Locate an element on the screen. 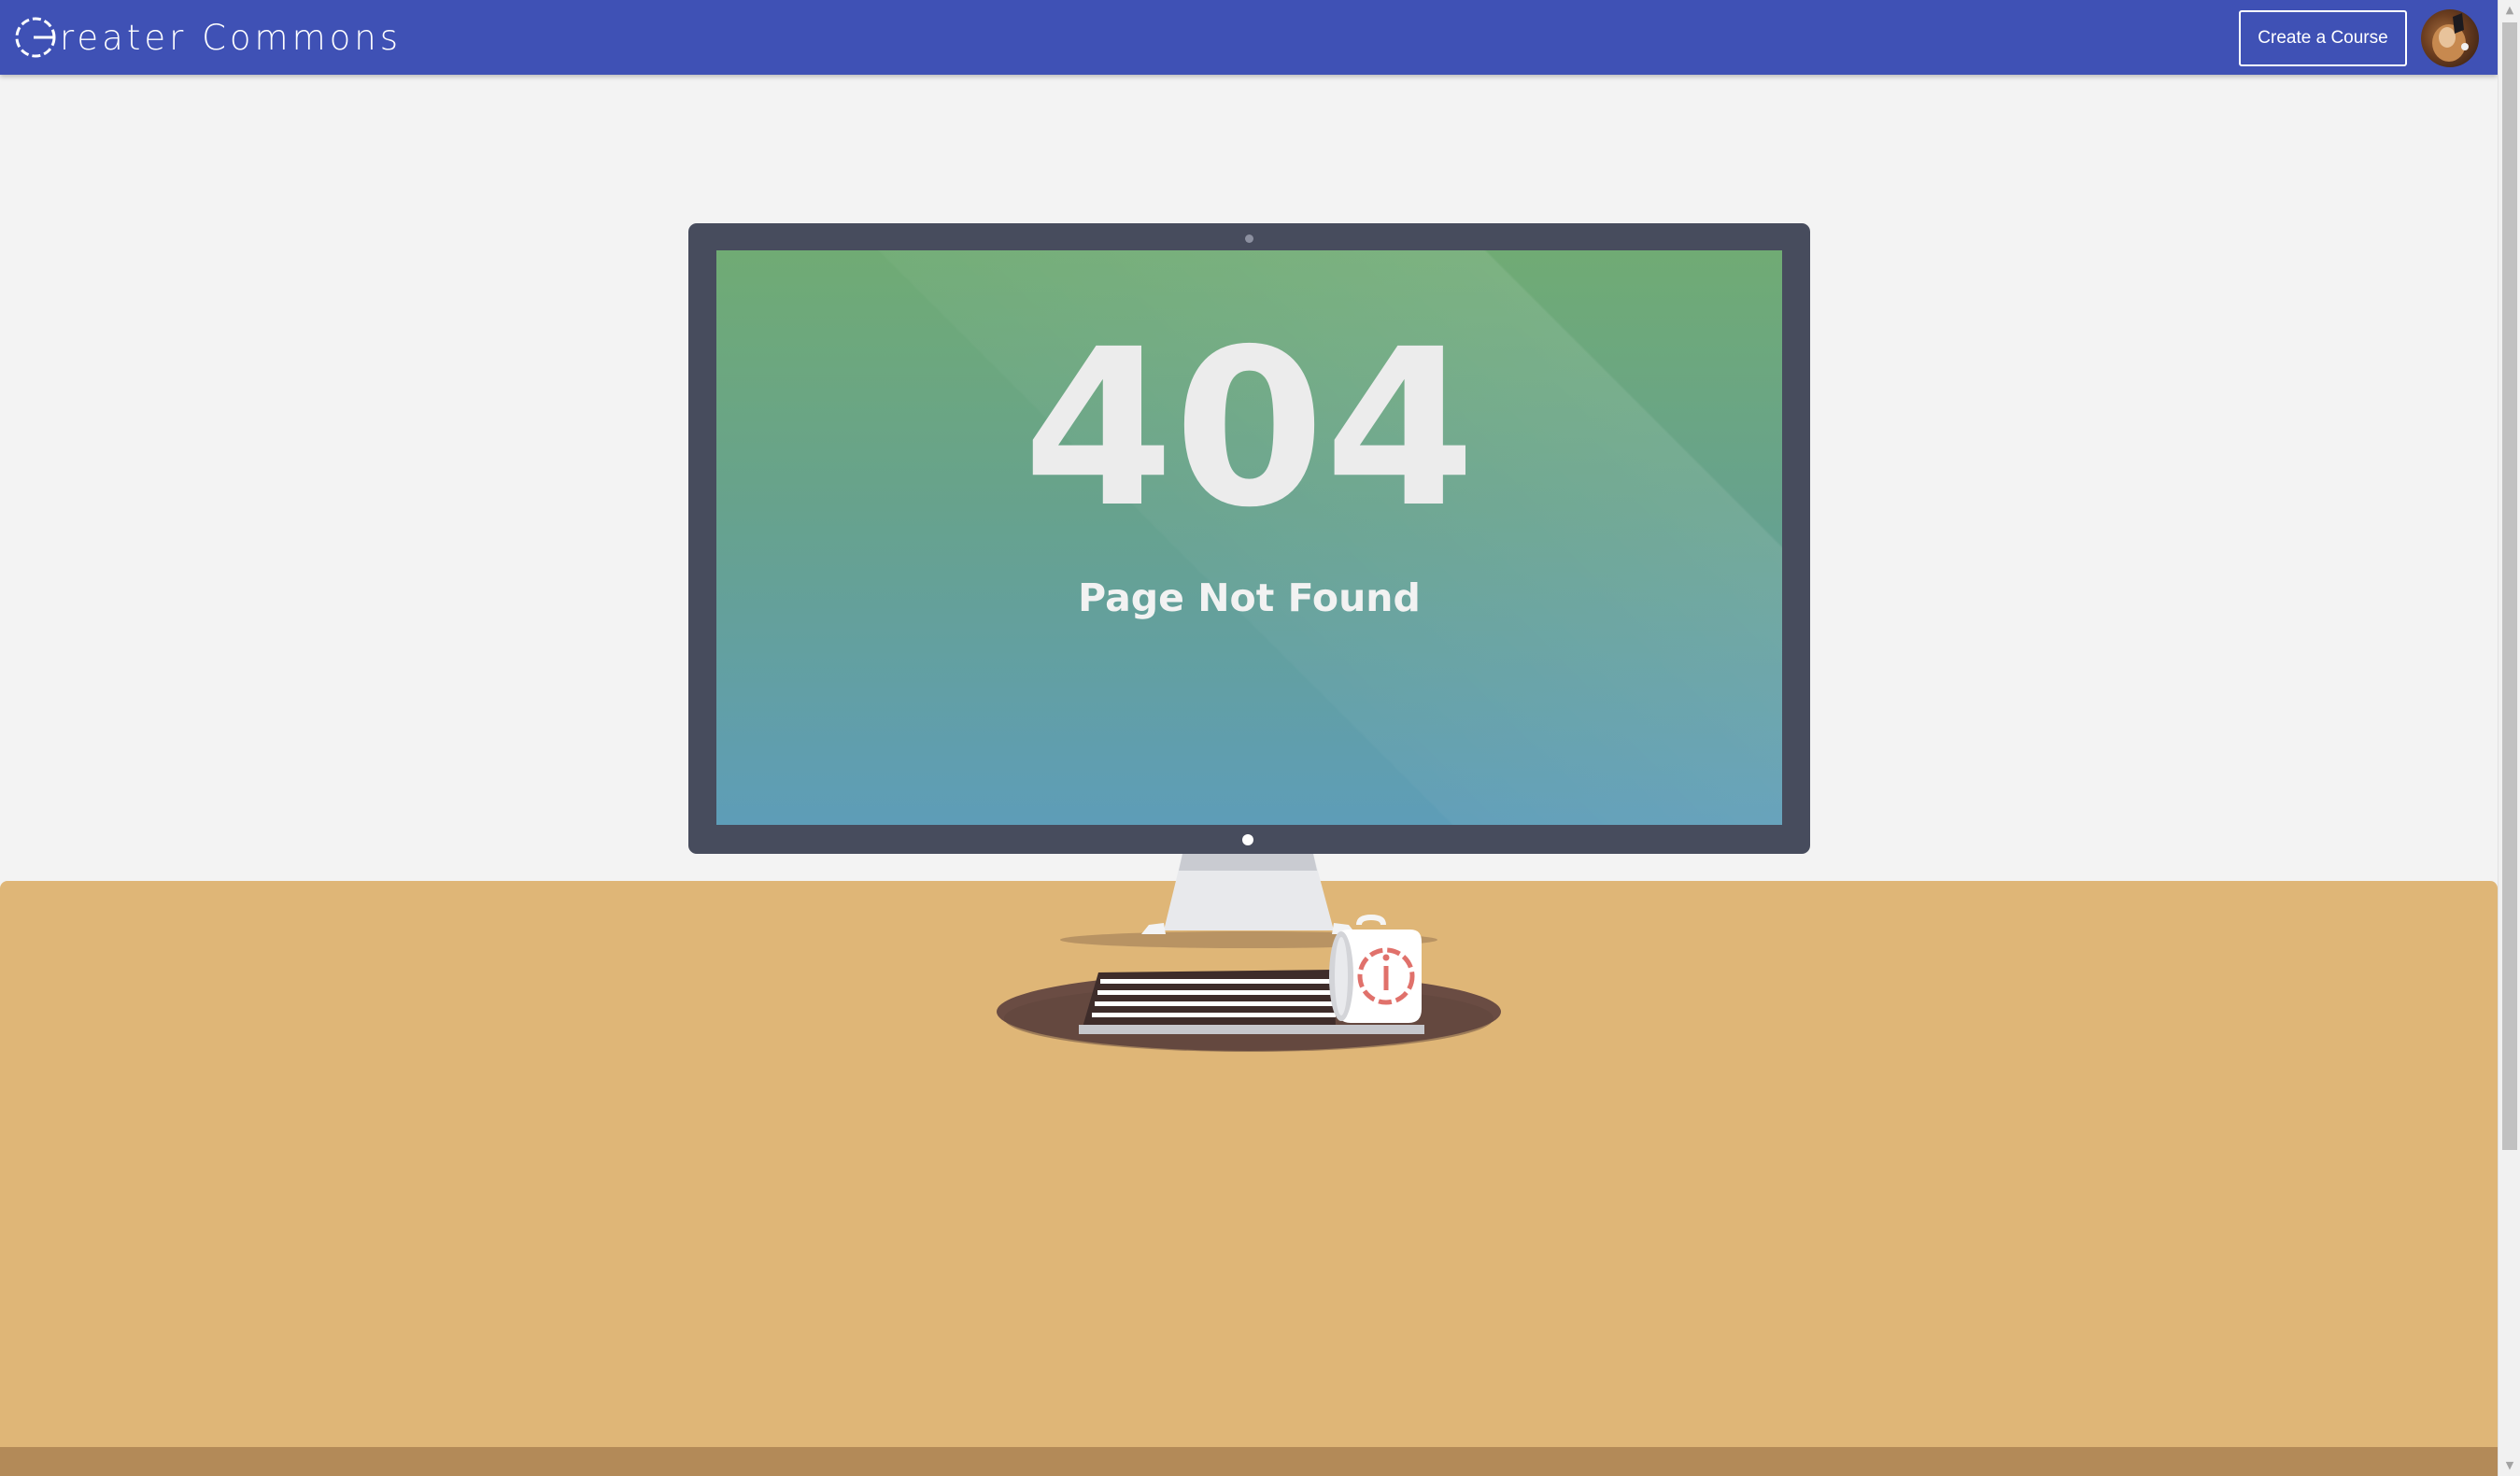  avatar-image is located at coordinates (2450, 37).